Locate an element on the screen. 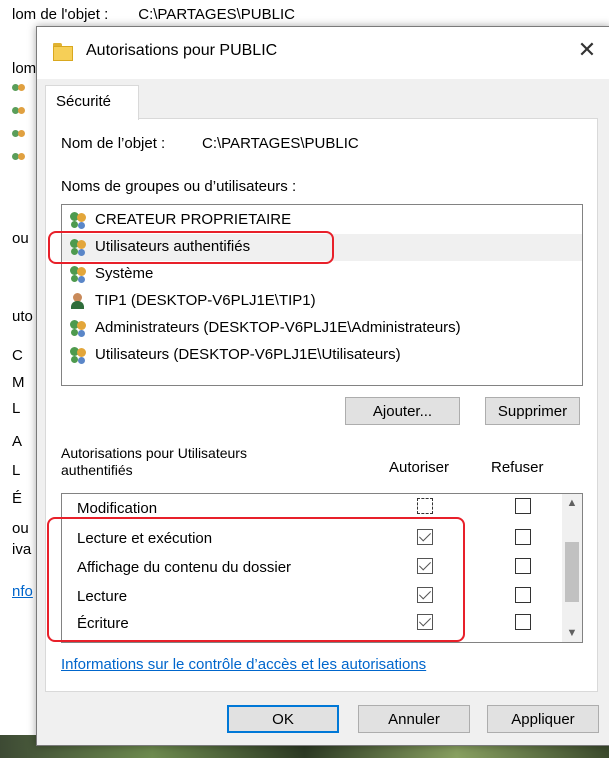 Image resolution: width=609 pixels, height=758 pixels. scroll-down-icon: ▼ is located at coordinates (572, 633).